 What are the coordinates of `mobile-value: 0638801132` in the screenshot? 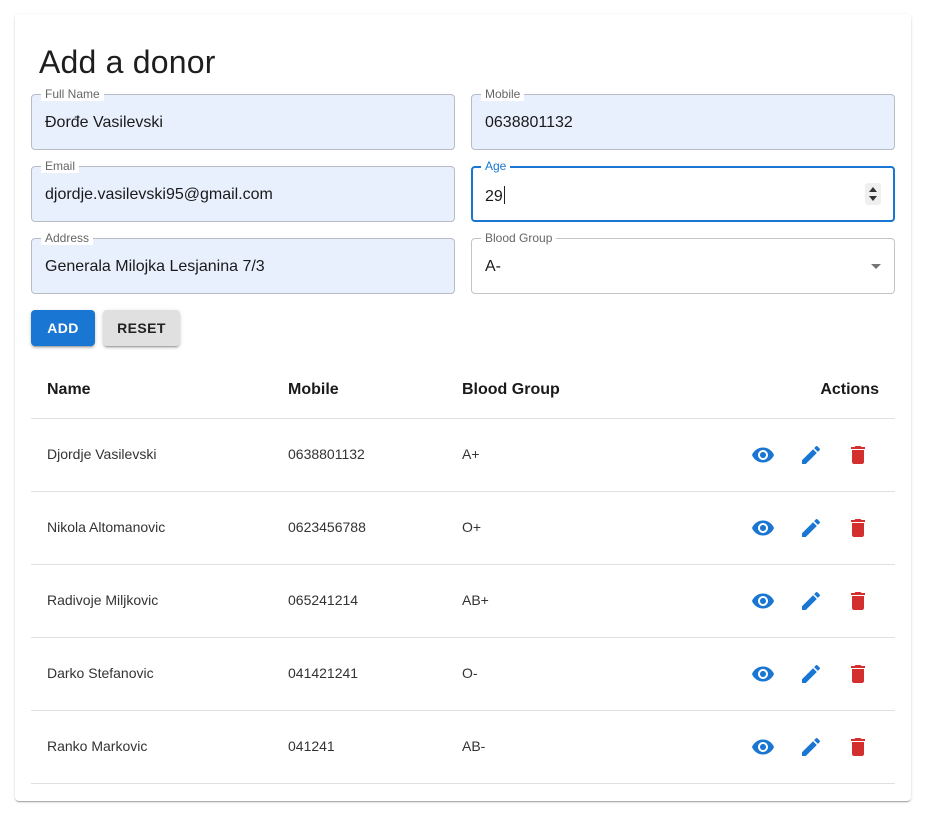 It's located at (529, 122).